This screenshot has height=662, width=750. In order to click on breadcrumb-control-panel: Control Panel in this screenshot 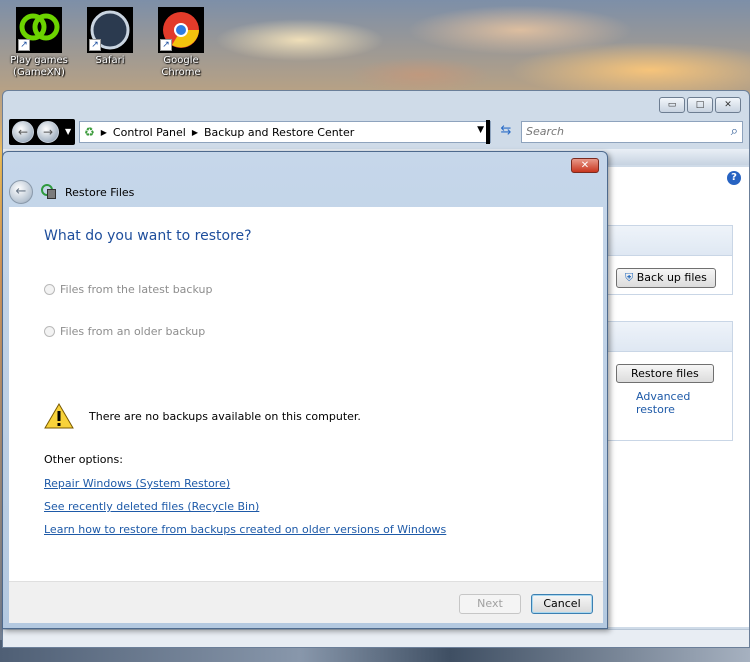, I will do `click(149, 132)`.